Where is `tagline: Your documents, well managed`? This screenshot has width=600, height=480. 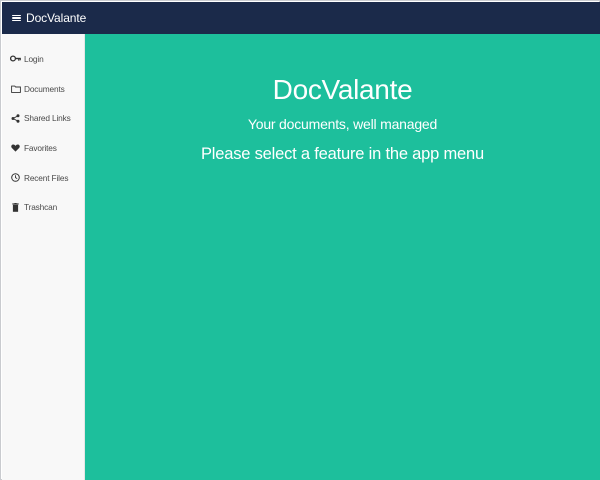 tagline: Your documents, well managed is located at coordinates (342, 124).